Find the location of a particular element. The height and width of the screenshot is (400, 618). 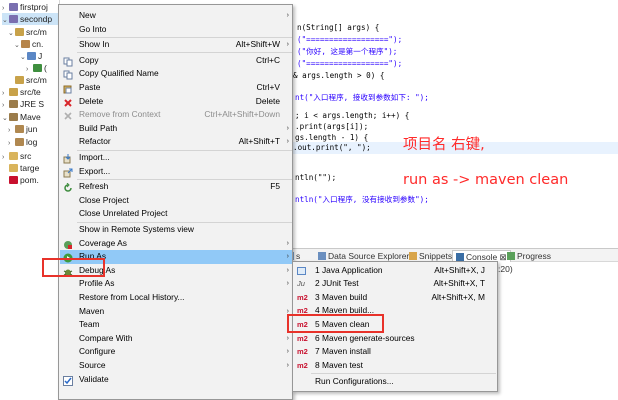

code-text: ("你好, 这是第一个程序"); is located at coordinates (347, 51).